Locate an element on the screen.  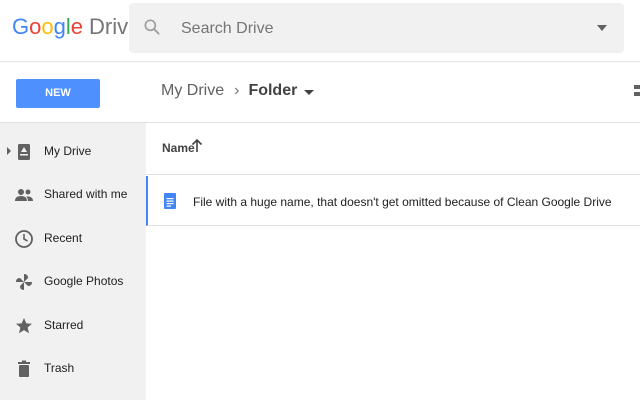
column-header-row: Name is located at coordinates (393, 149).